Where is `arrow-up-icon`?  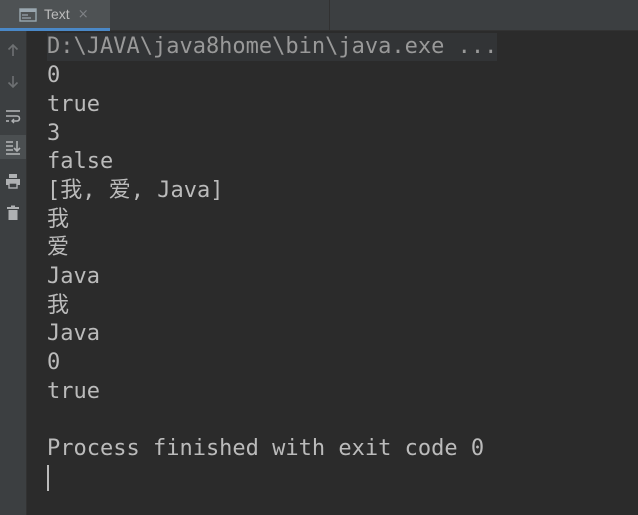
arrow-up-icon is located at coordinates (13, 50).